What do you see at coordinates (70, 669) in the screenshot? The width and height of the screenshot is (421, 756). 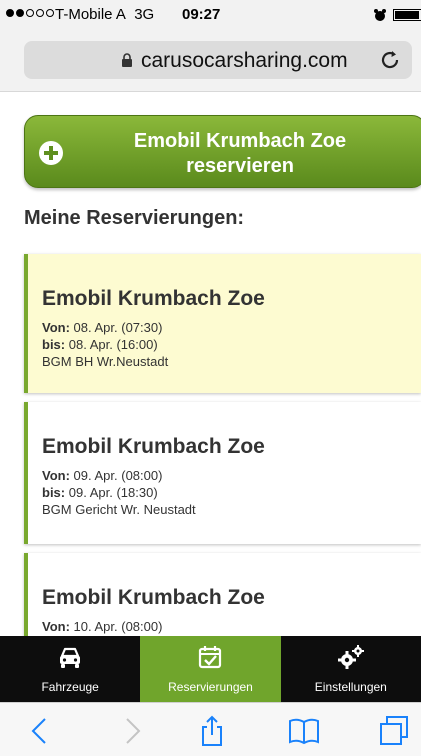 I see `tab-fahrzeuge: Fahrzeuge` at bounding box center [70, 669].